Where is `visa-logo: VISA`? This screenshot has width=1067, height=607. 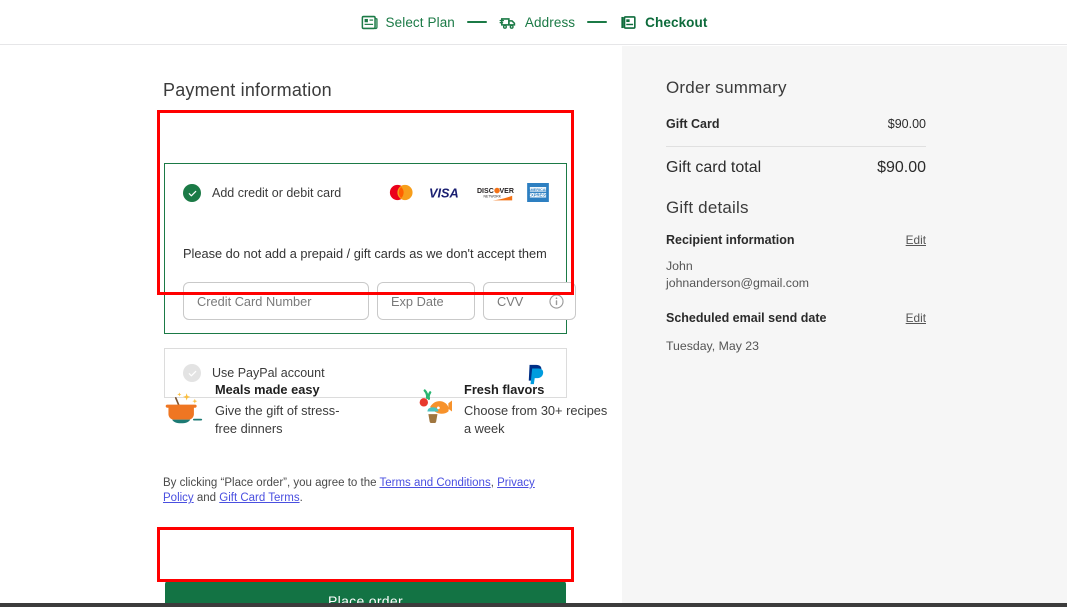
visa-logo: VISA is located at coordinates (446, 195).